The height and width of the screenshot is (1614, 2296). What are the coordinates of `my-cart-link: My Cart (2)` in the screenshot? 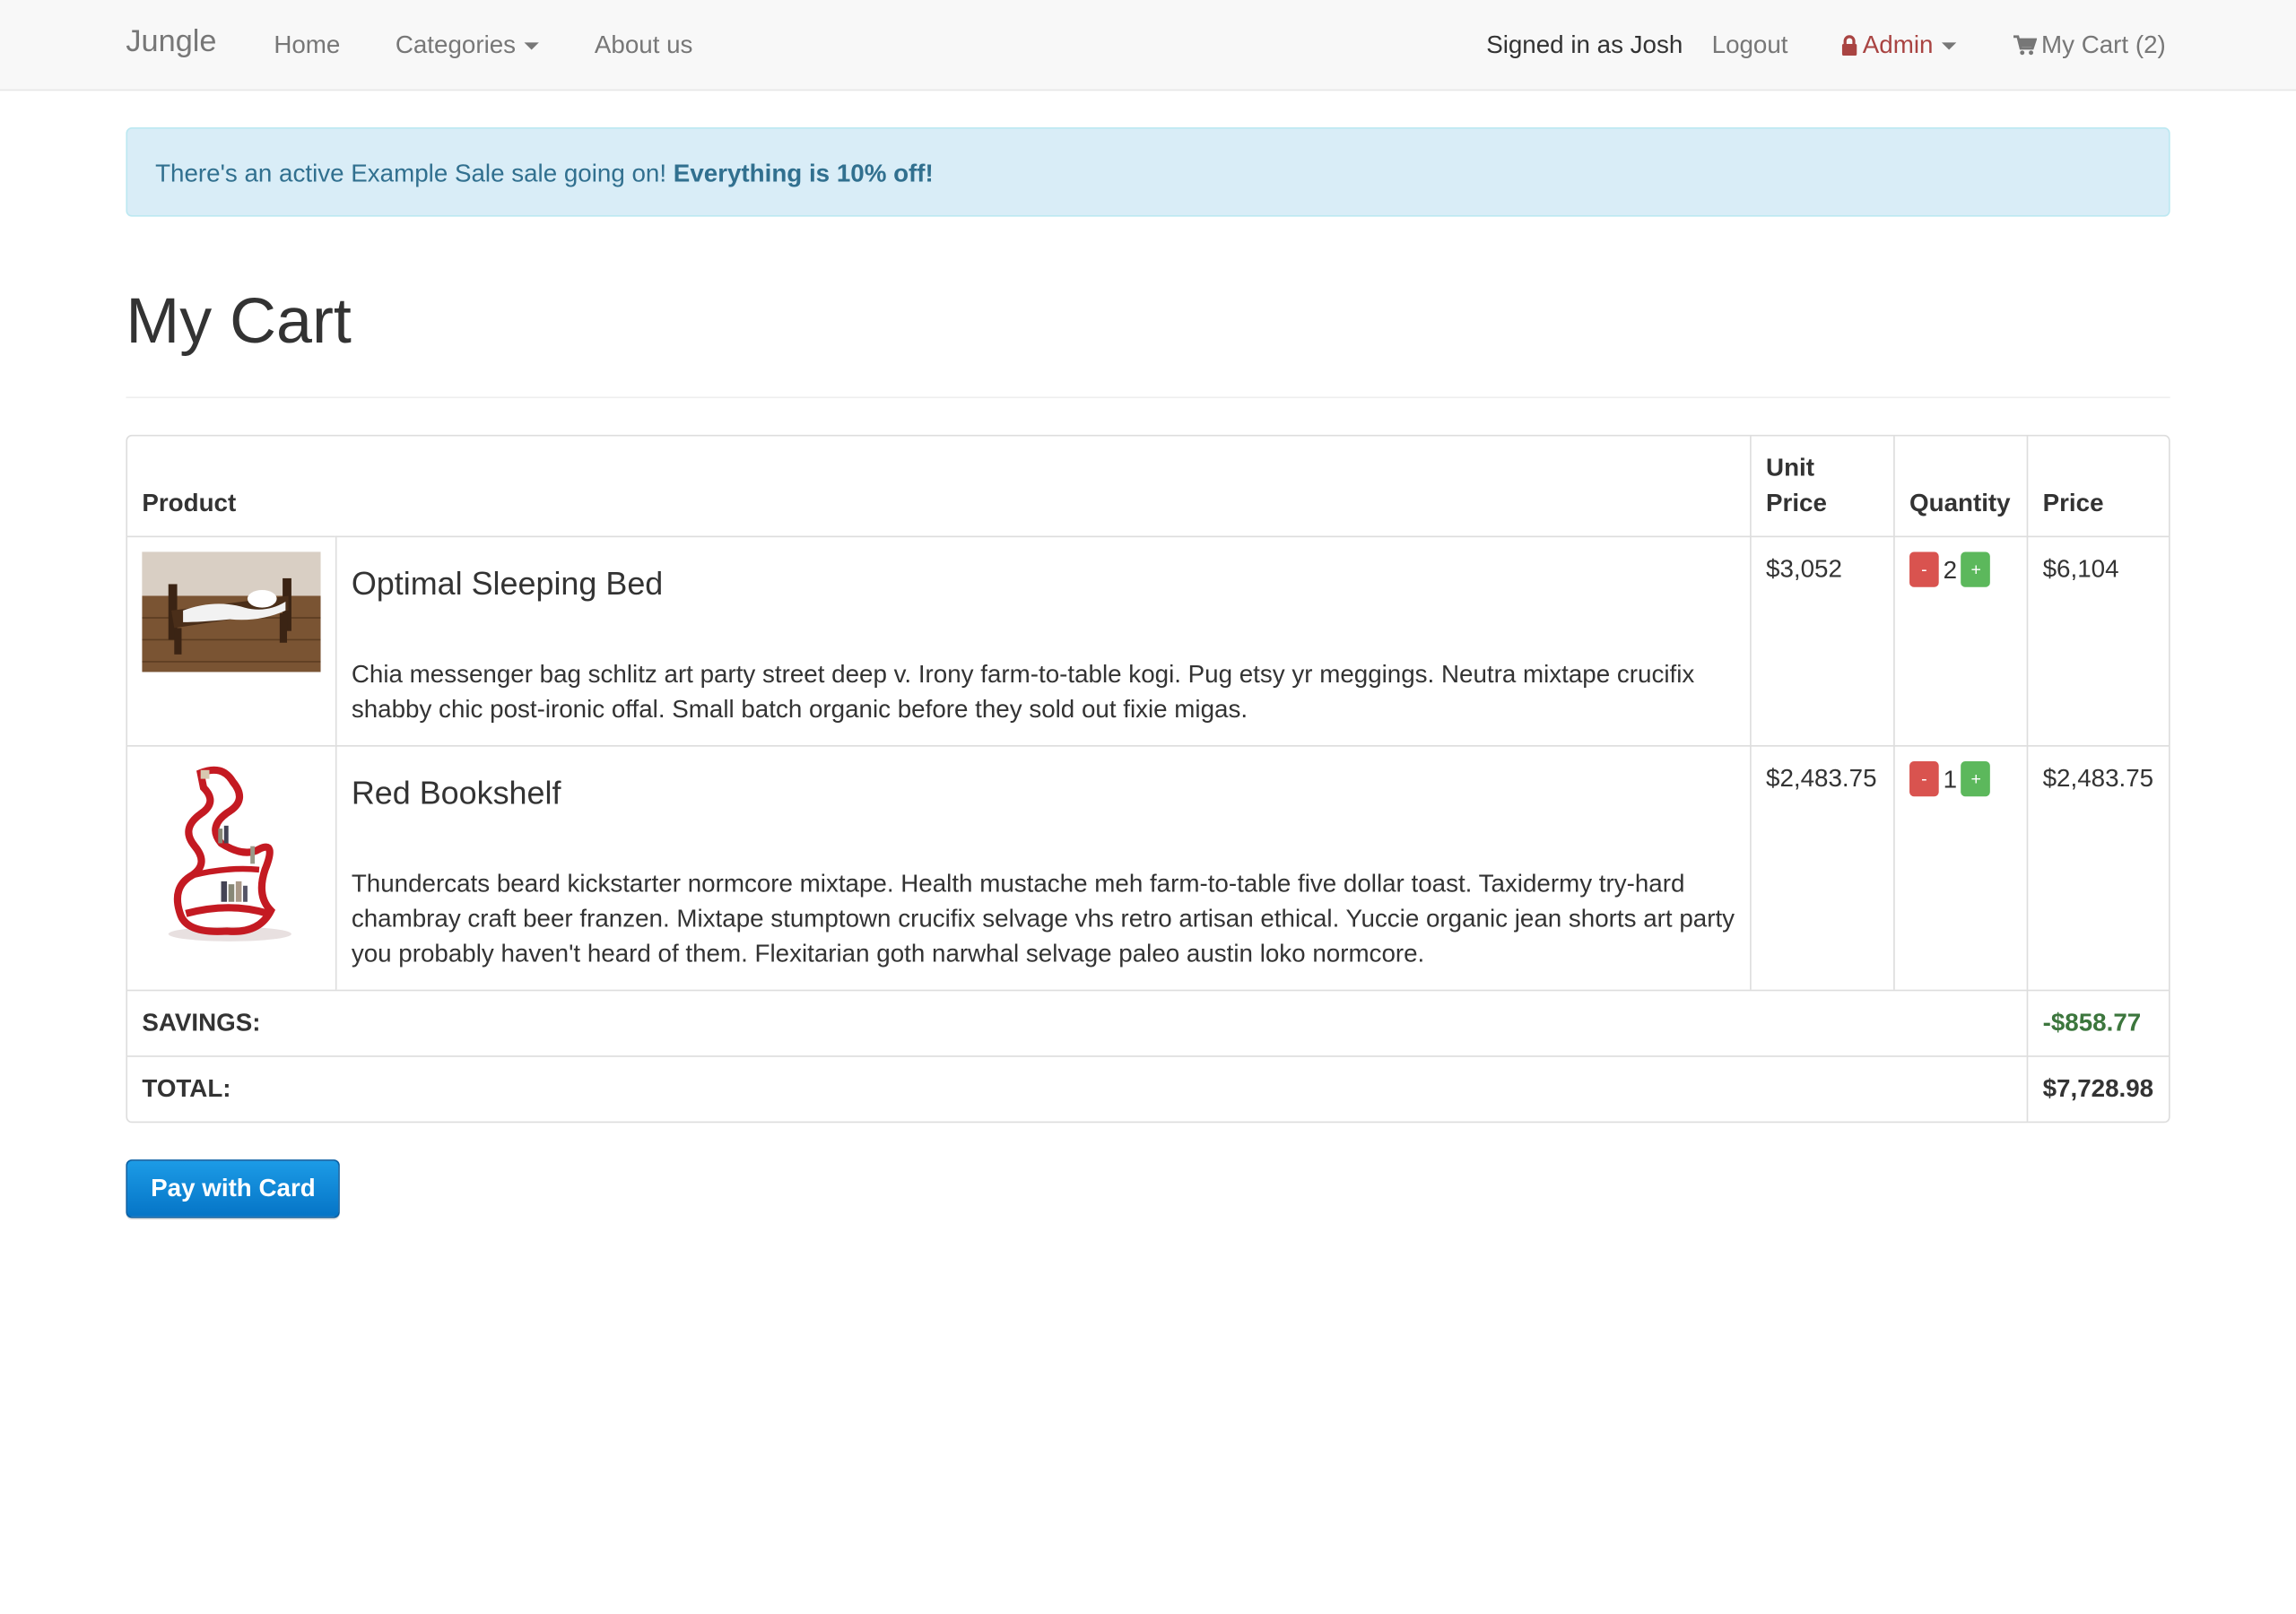 It's located at (2089, 45).